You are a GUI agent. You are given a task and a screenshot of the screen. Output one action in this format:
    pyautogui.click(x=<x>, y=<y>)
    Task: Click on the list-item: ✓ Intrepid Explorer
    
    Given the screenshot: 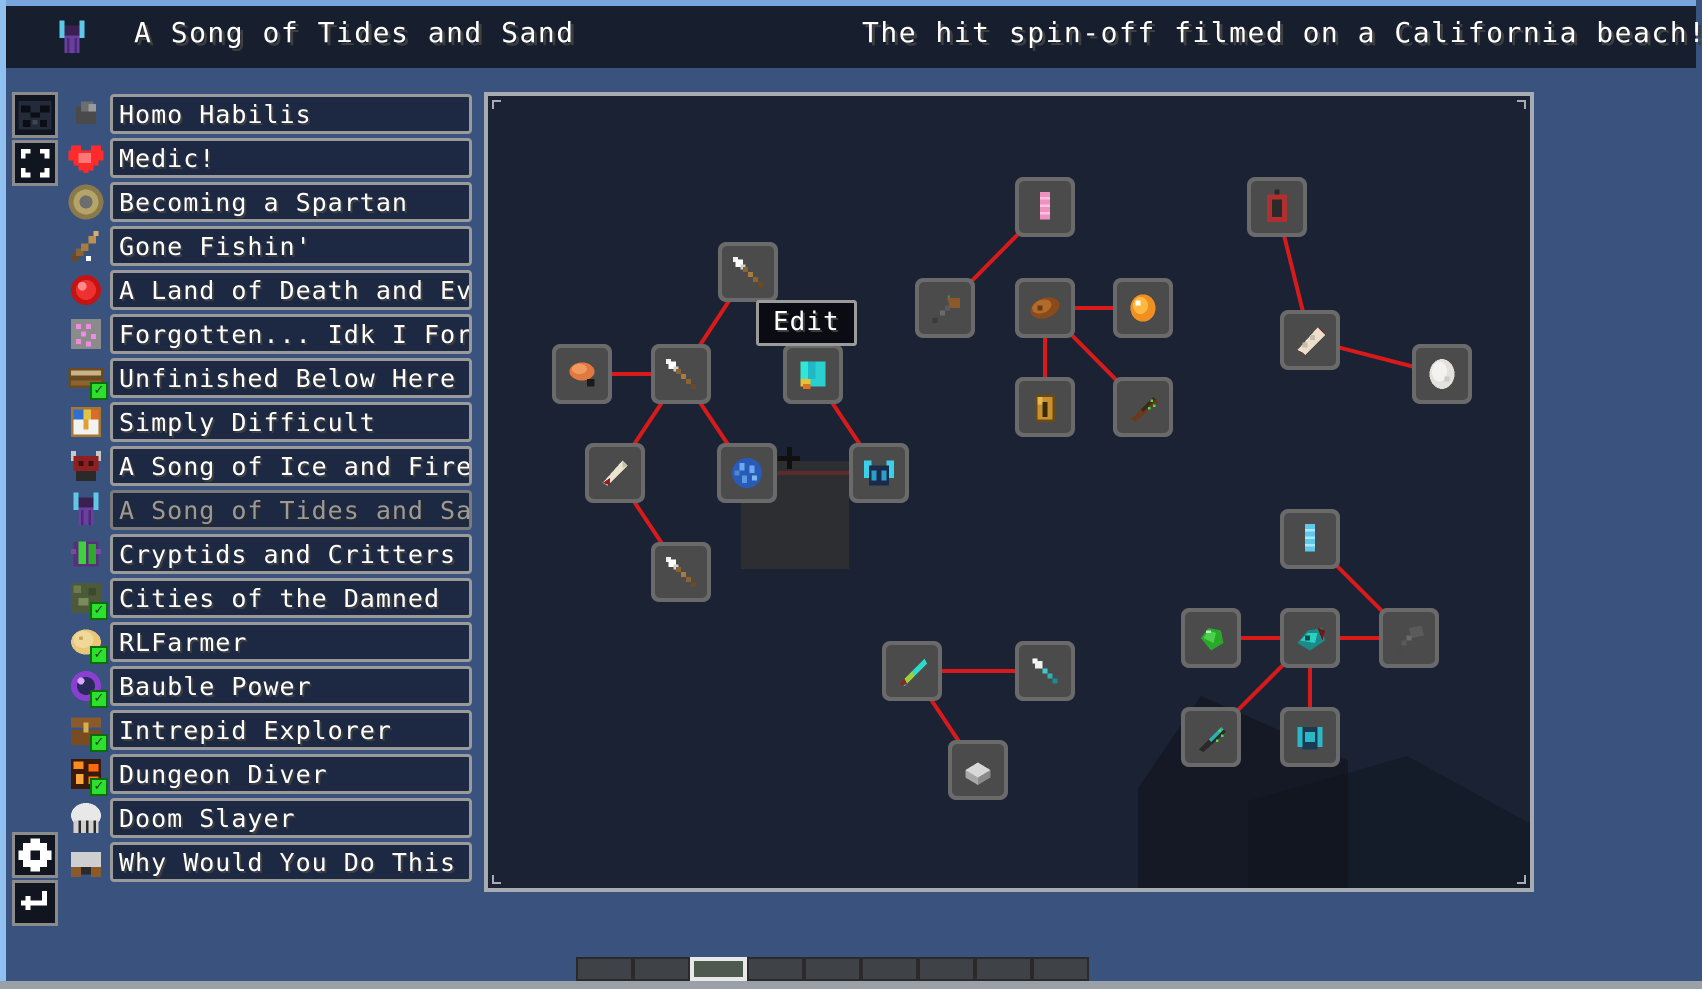 What is the action you would take?
    pyautogui.click(x=267, y=730)
    